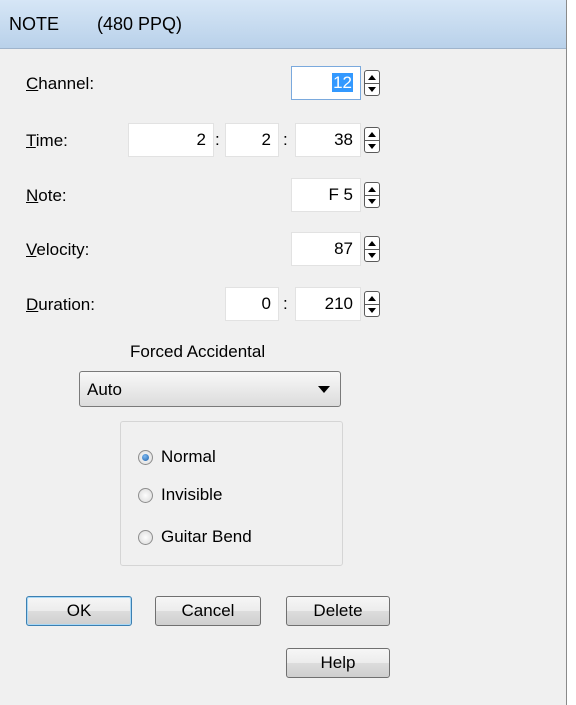 The width and height of the screenshot is (576, 705). Describe the element at coordinates (60, 304) in the screenshot. I see `duration-label: Duration:` at that location.